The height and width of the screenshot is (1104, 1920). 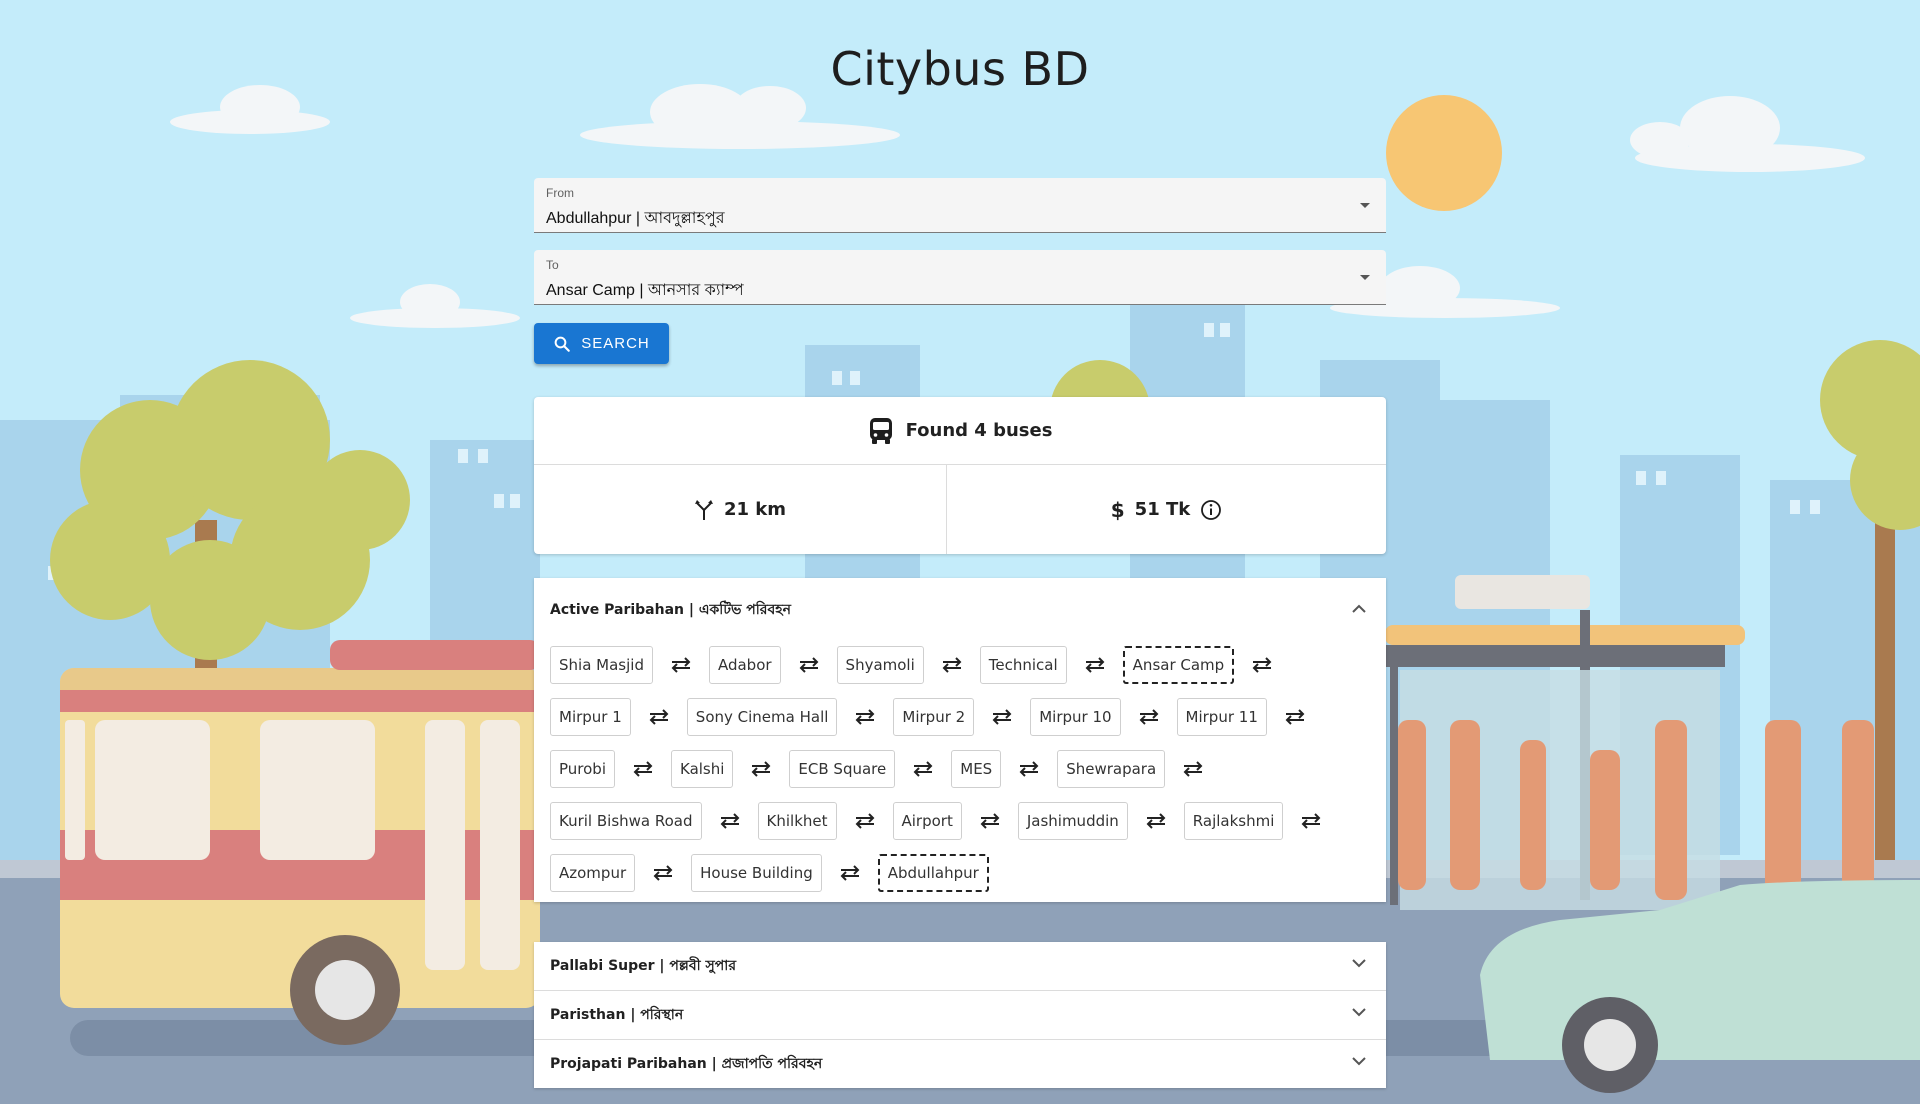 What do you see at coordinates (703, 509) in the screenshot?
I see `route-fork-icon` at bounding box center [703, 509].